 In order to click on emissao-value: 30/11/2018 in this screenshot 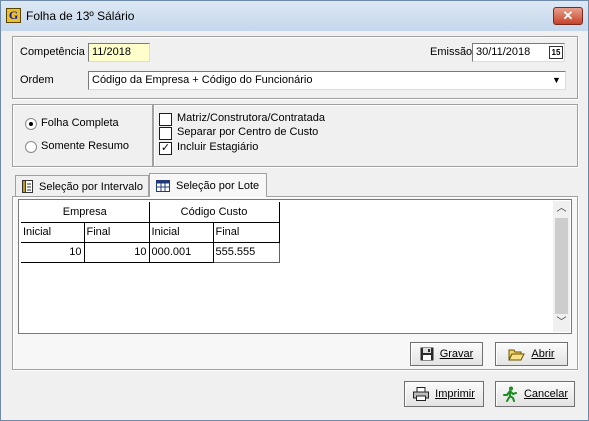, I will do `click(503, 52)`.